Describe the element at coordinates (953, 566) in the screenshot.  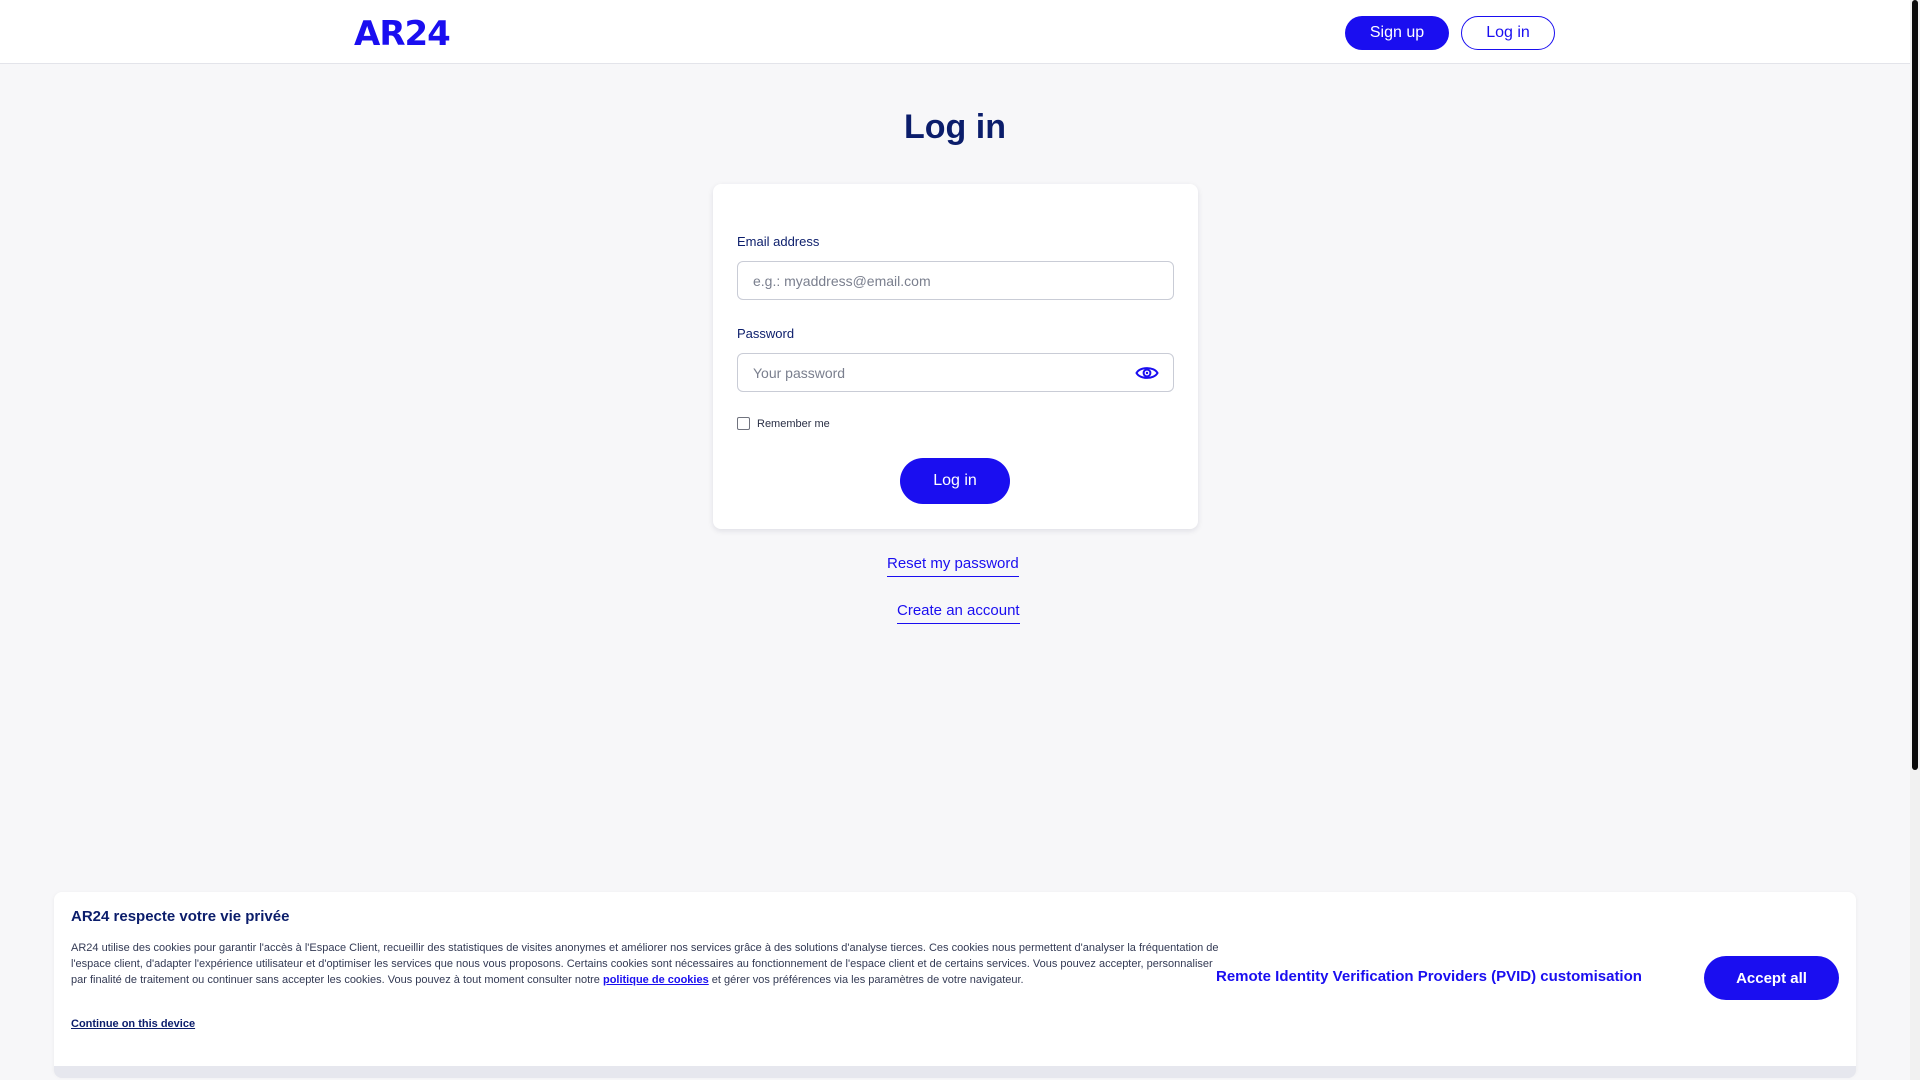
I see `reset-password-link: Reset my password` at that location.